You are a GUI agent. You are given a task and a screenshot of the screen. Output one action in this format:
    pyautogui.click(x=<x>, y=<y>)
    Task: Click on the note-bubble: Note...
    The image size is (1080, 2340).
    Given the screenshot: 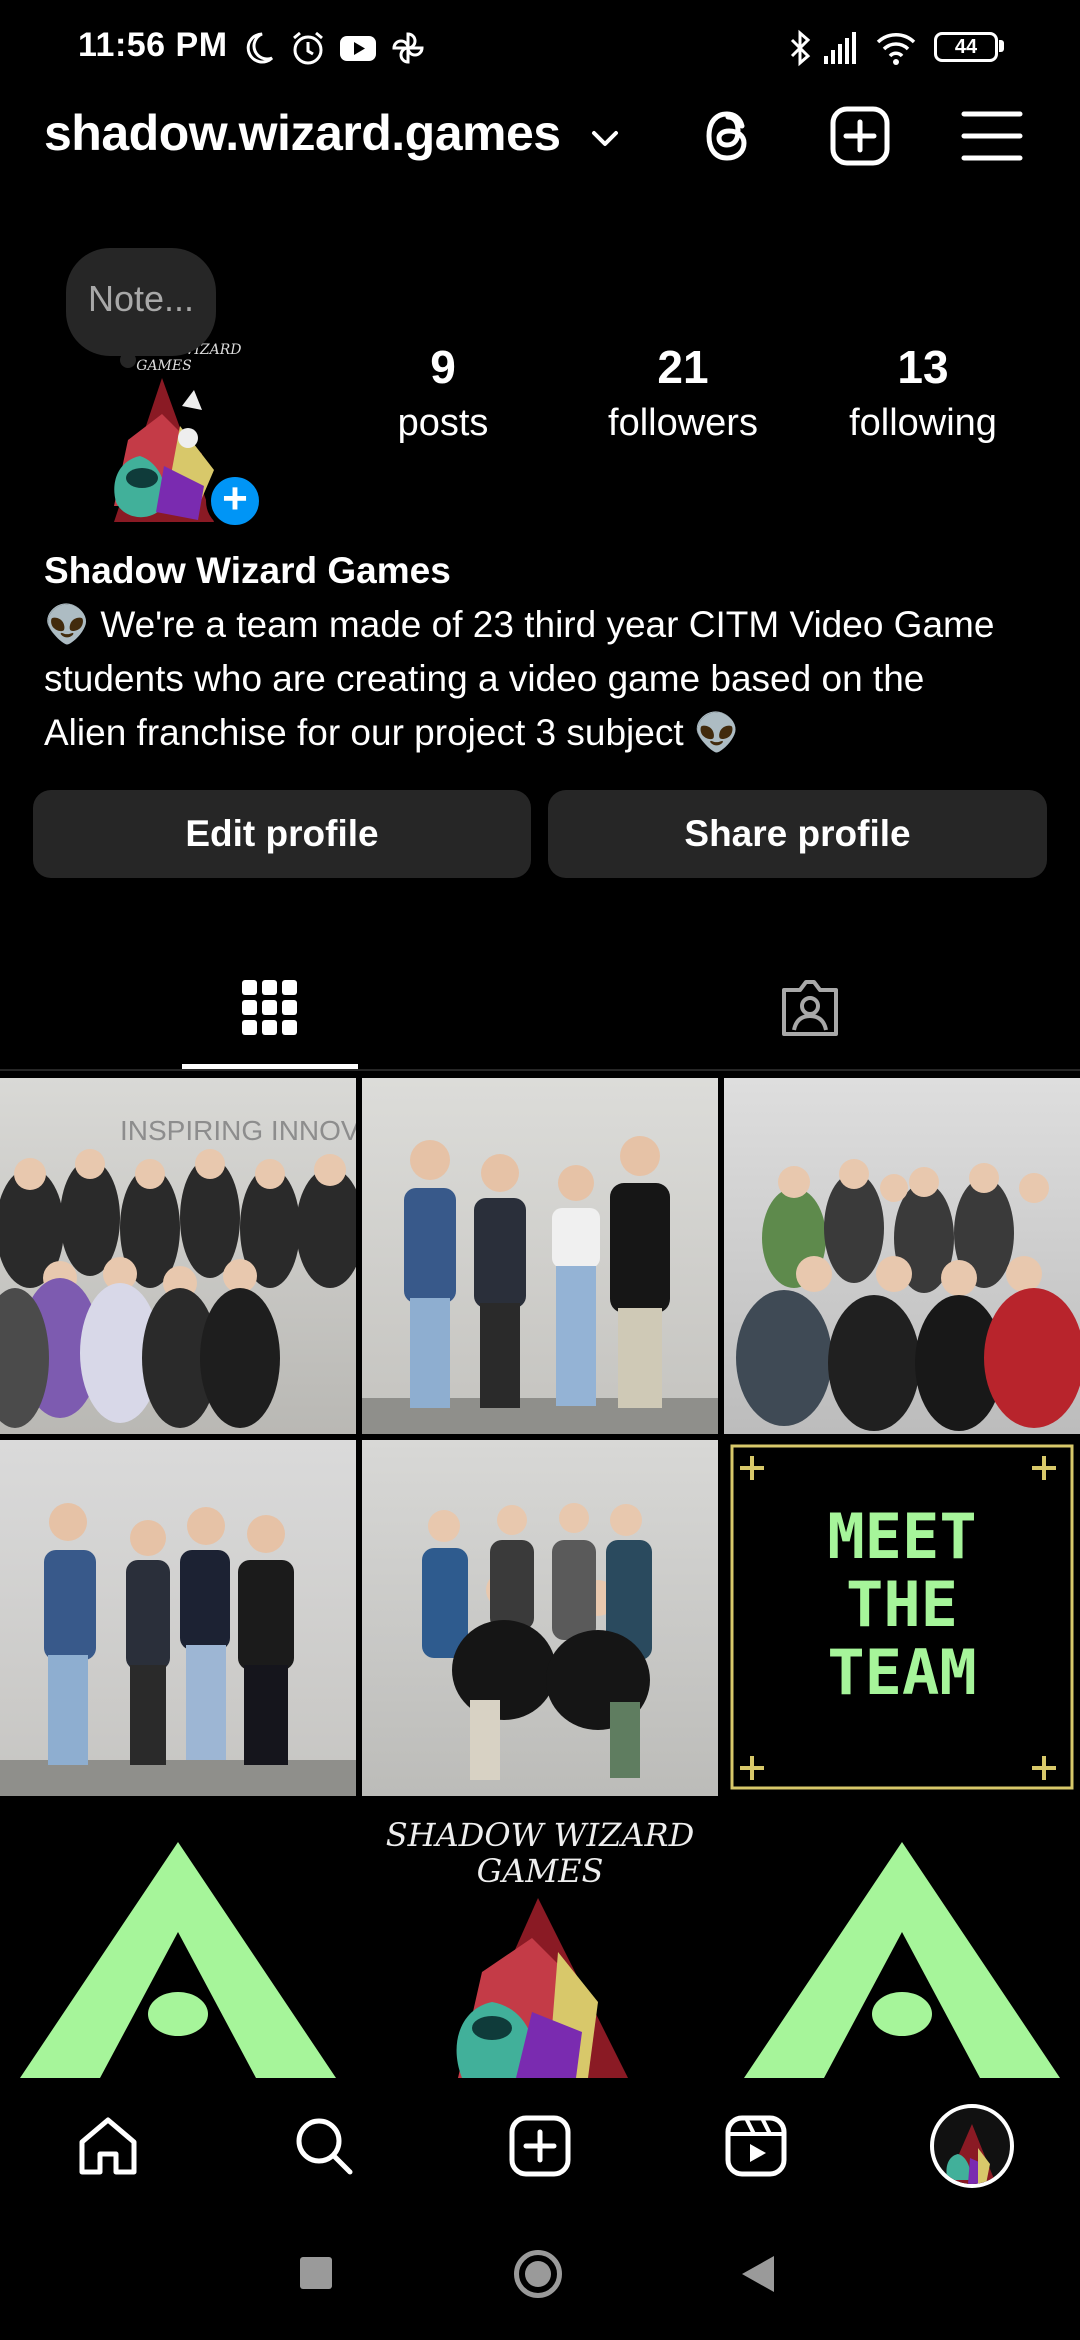 What is the action you would take?
    pyautogui.click(x=141, y=302)
    